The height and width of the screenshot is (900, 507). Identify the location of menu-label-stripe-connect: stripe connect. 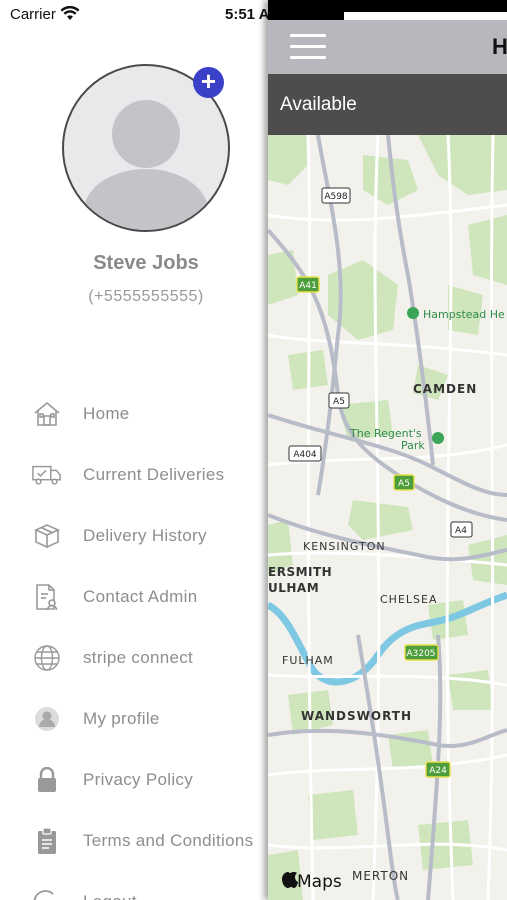
(138, 657).